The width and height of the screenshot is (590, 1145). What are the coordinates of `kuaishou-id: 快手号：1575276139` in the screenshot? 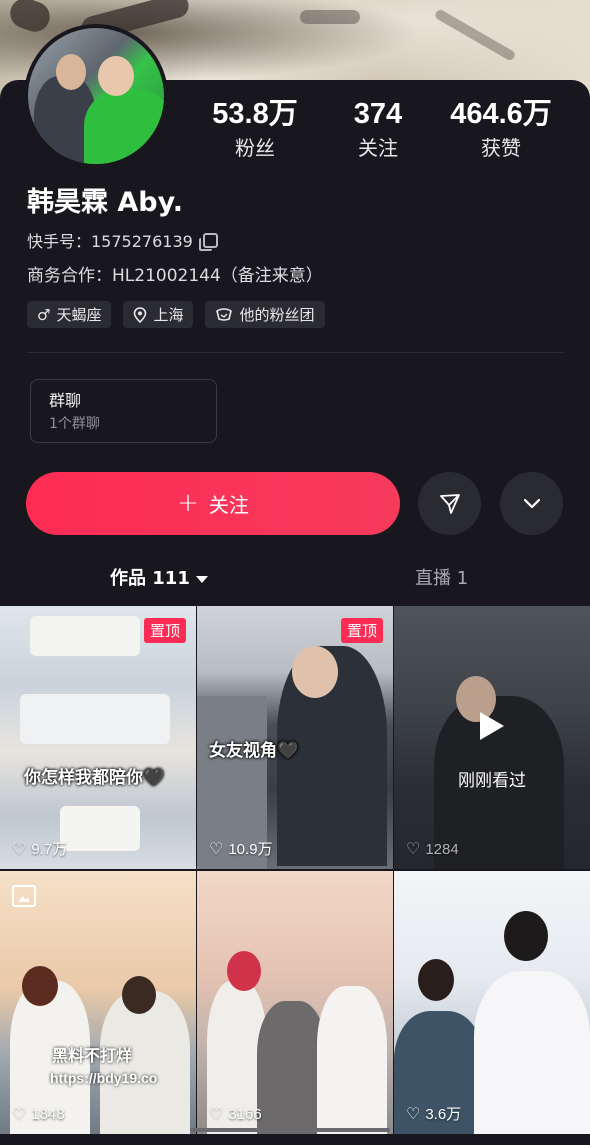 It's located at (122, 240).